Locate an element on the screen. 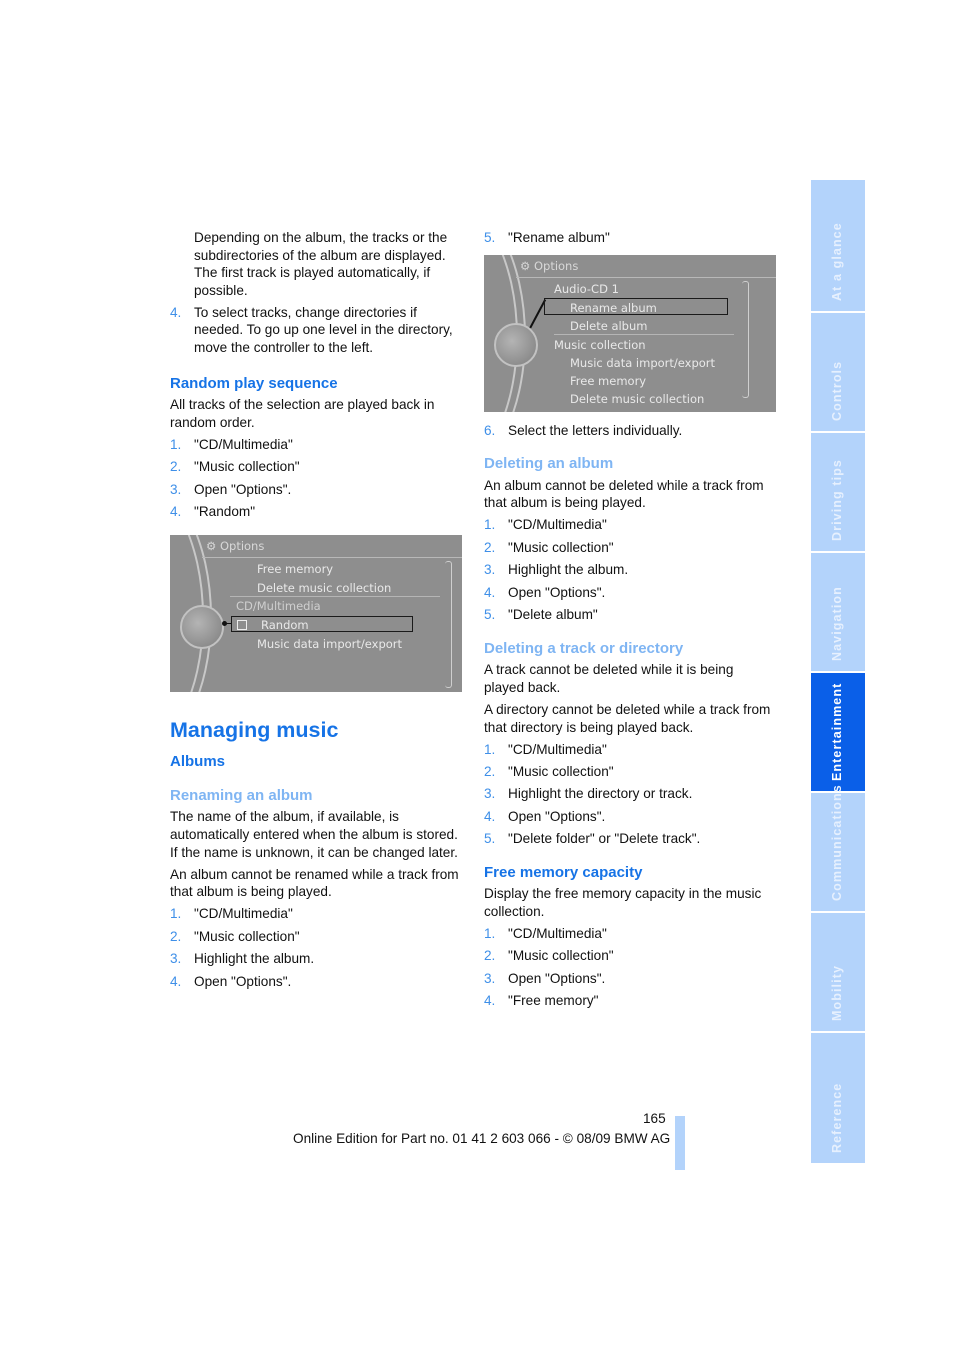 This screenshot has width=954, height=1350. tab-label: Reference is located at coordinates (837, 1117).